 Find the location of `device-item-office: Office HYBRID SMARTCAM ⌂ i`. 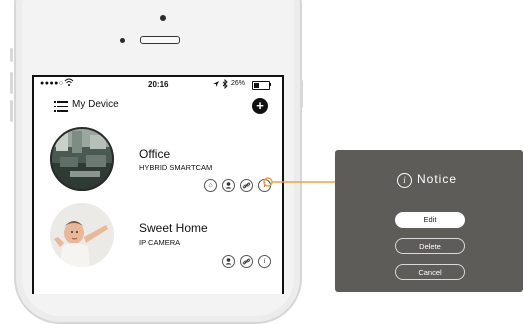

device-item-office: Office HYBRID SMARTCAM ⌂ i is located at coordinates (158, 164).